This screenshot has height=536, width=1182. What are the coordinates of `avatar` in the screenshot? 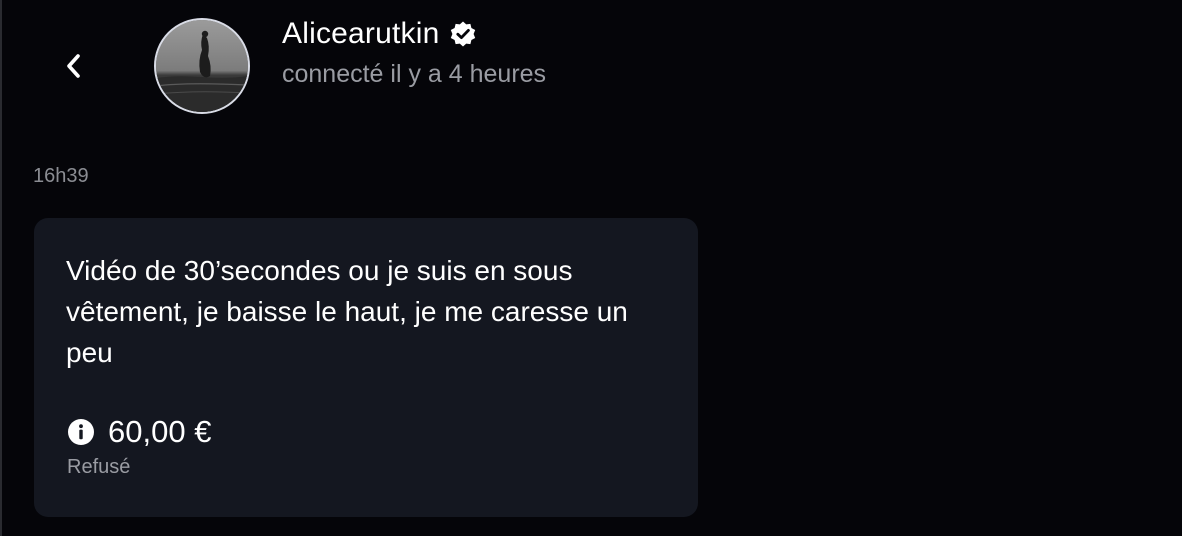 It's located at (202, 66).